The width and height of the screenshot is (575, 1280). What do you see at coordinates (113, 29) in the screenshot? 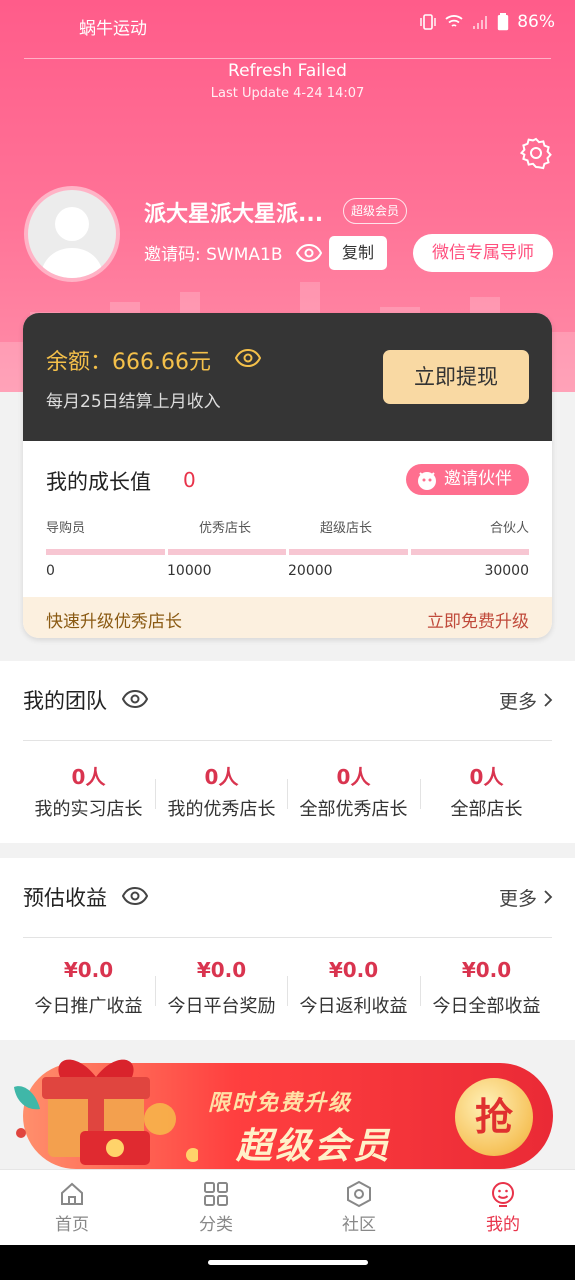
I see `status-app-name: 蜗牛运动` at bounding box center [113, 29].